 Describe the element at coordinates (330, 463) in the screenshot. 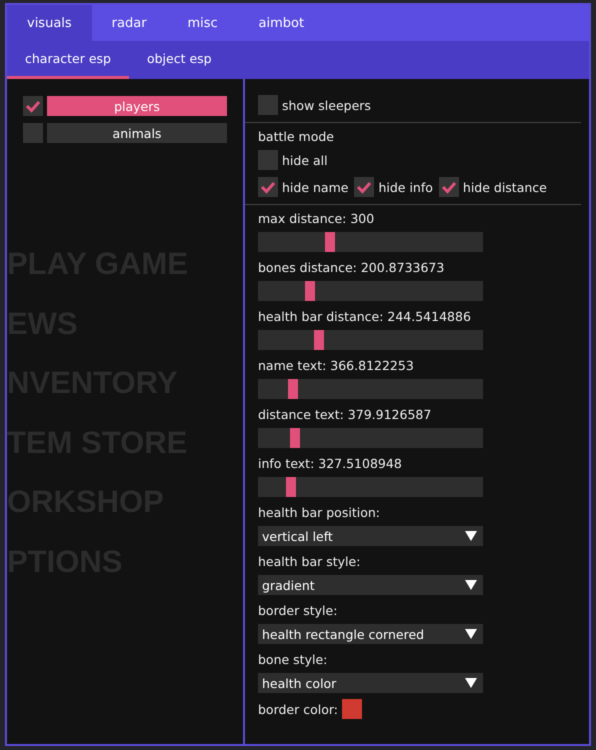

I see `slider-label: info text: 327.5108948` at that location.